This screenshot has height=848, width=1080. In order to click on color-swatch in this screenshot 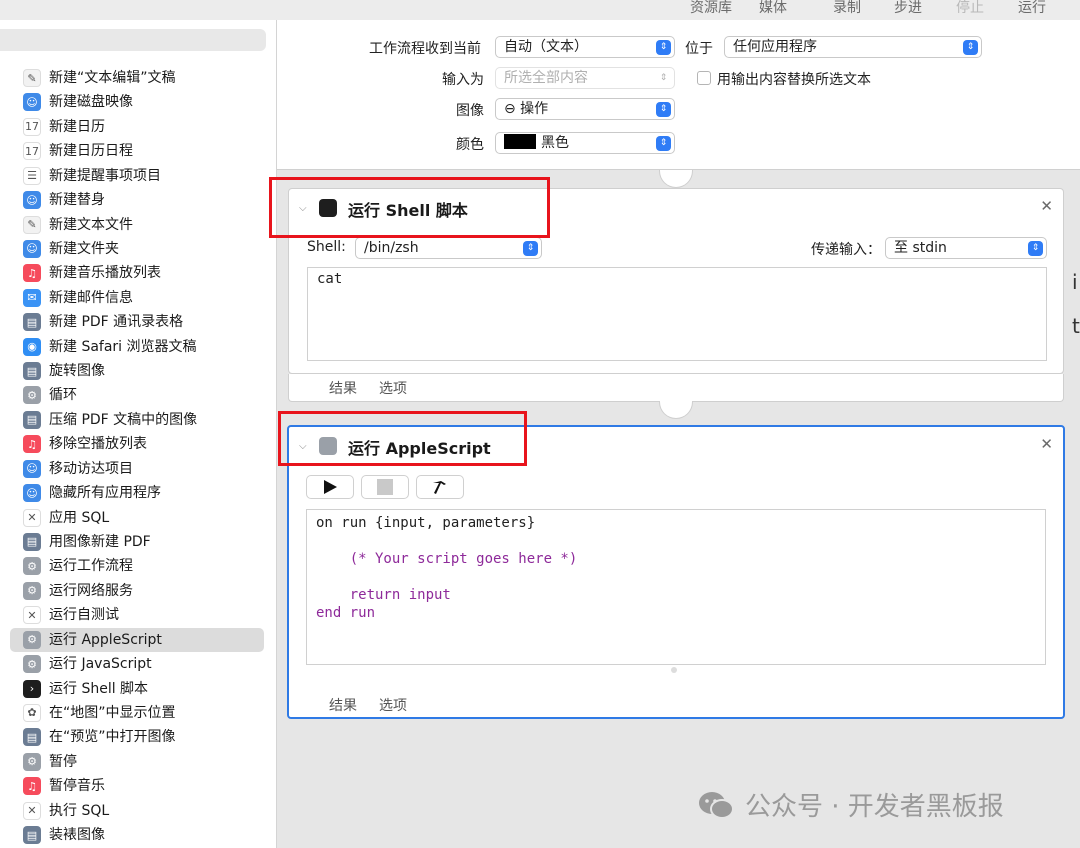, I will do `click(520, 141)`.